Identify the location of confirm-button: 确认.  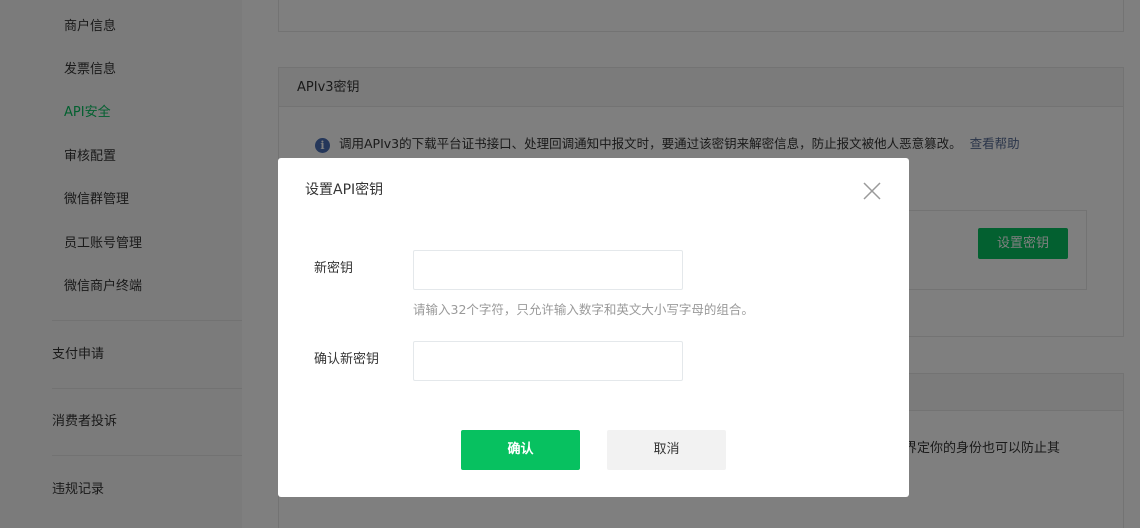
(520, 450).